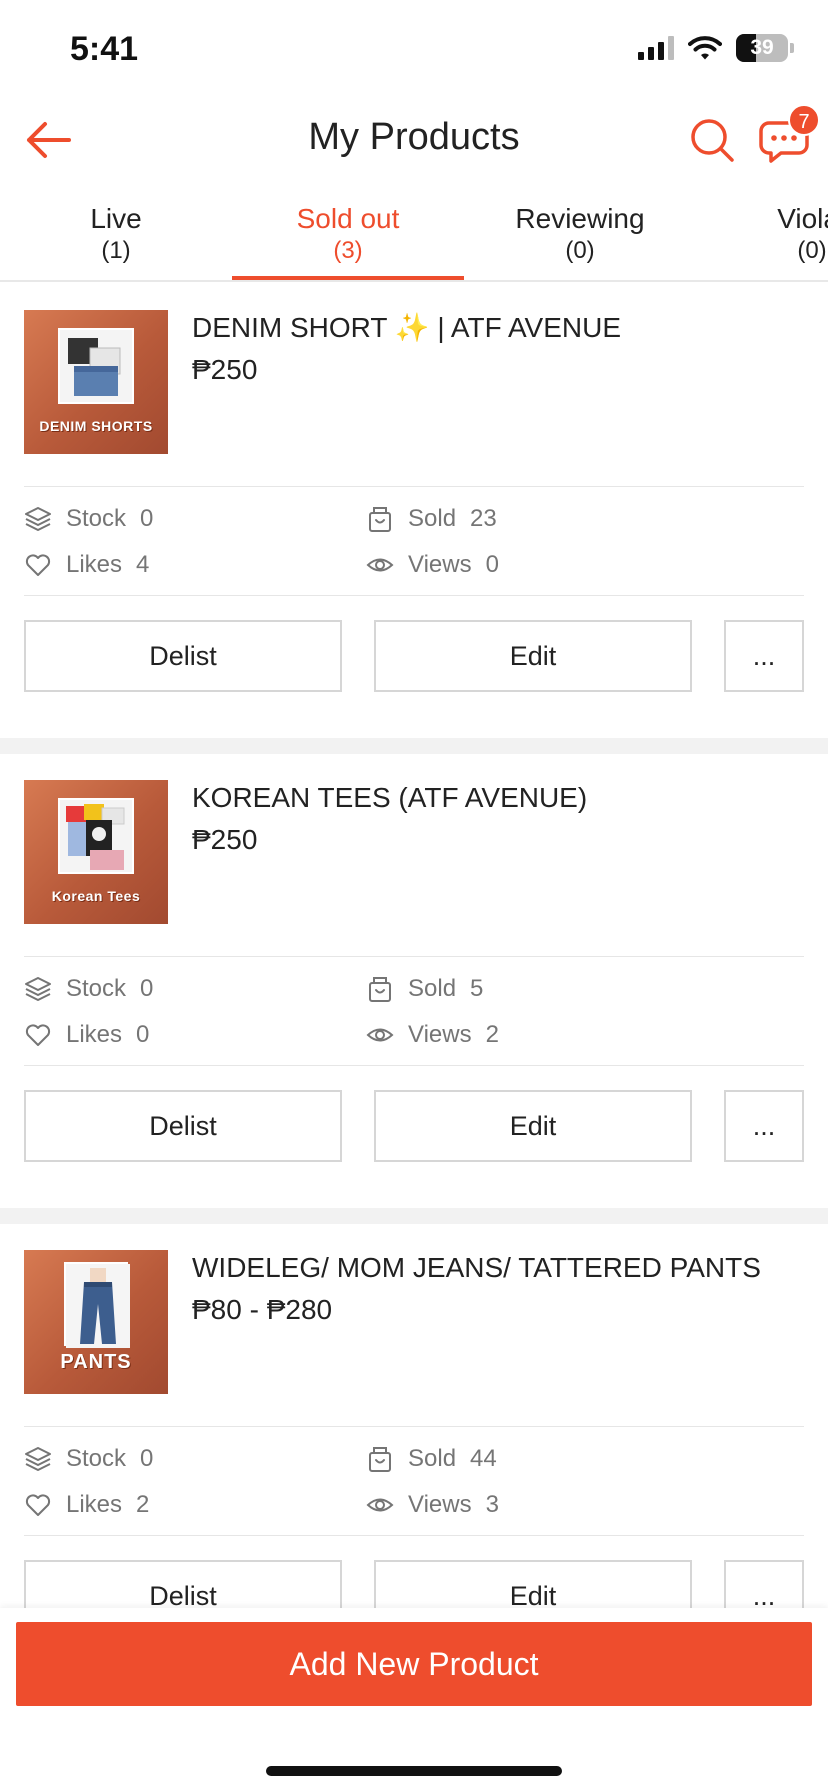 This screenshot has height=1792, width=828. I want to click on likes-stat: Likes 4, so click(86, 565).